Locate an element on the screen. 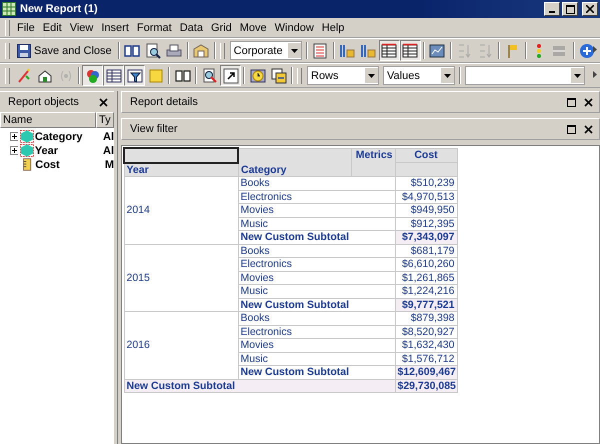 Image resolution: width=600 pixels, height=444 pixels. subtotal-cell: $12,609,467 is located at coordinates (426, 372).